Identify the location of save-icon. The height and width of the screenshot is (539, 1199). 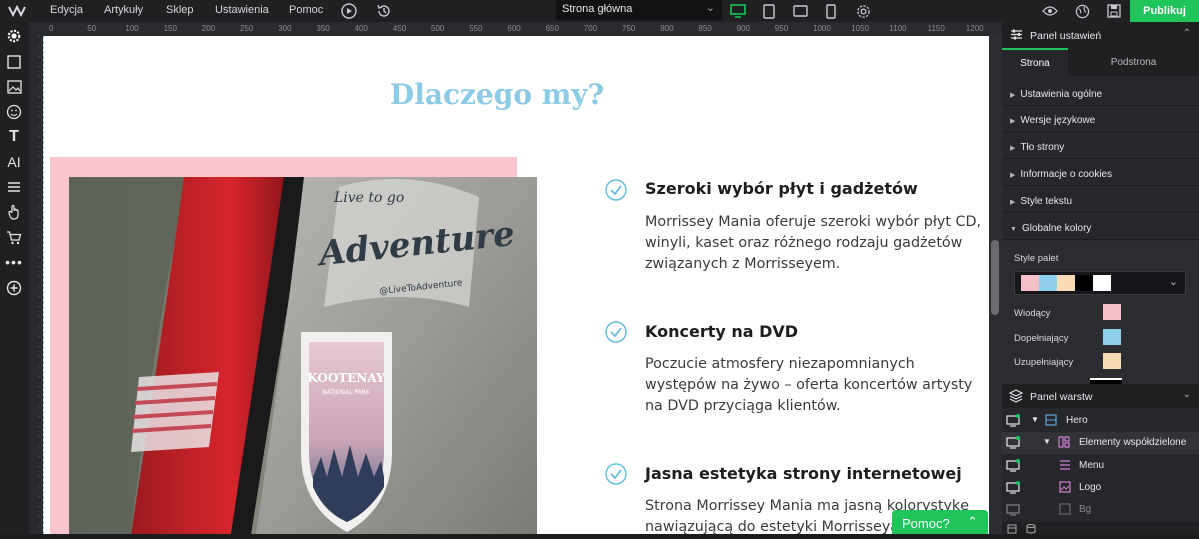
(1114, 11).